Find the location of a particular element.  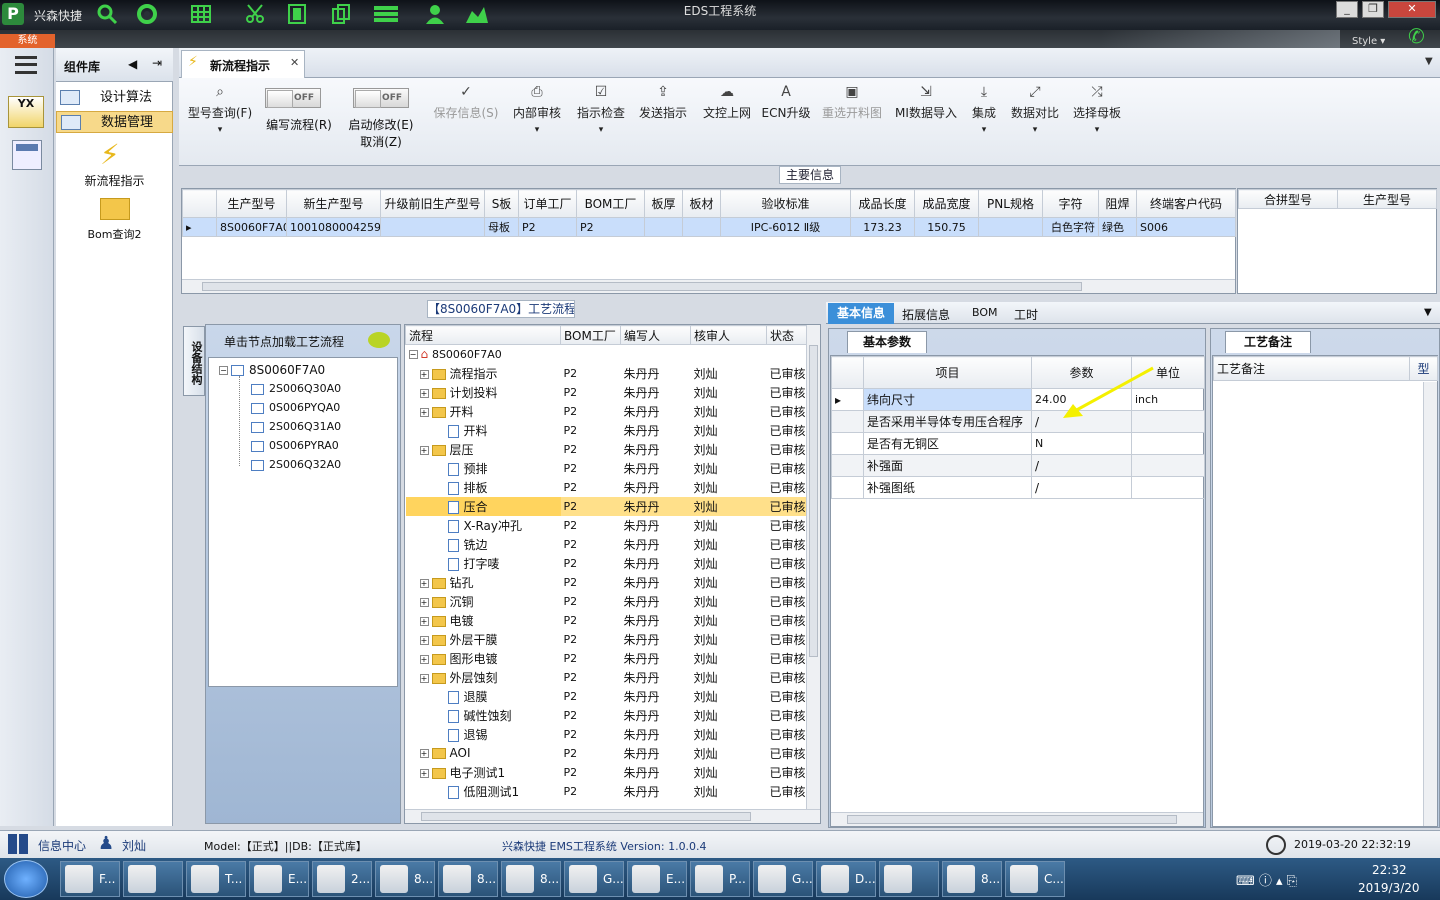

column-header: 编写人 is located at coordinates (655, 335).